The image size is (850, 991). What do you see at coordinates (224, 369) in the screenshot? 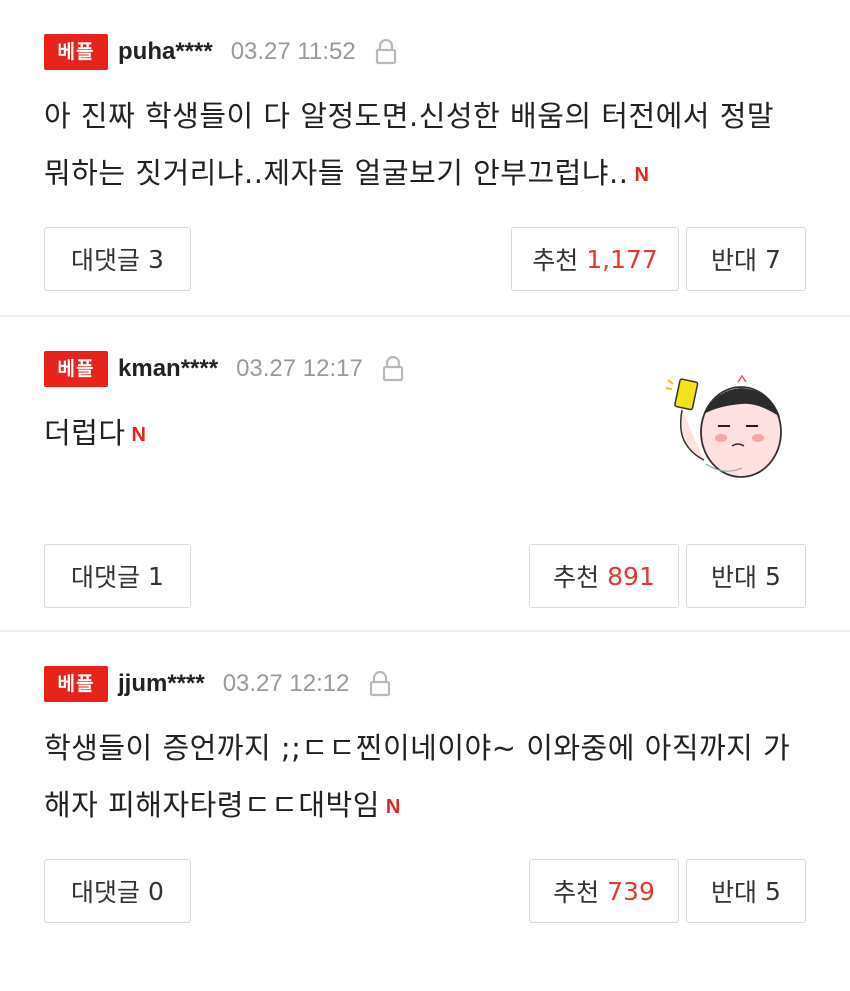
I see `comment-meta: 베플 kman**** 03.27 12:17` at bounding box center [224, 369].